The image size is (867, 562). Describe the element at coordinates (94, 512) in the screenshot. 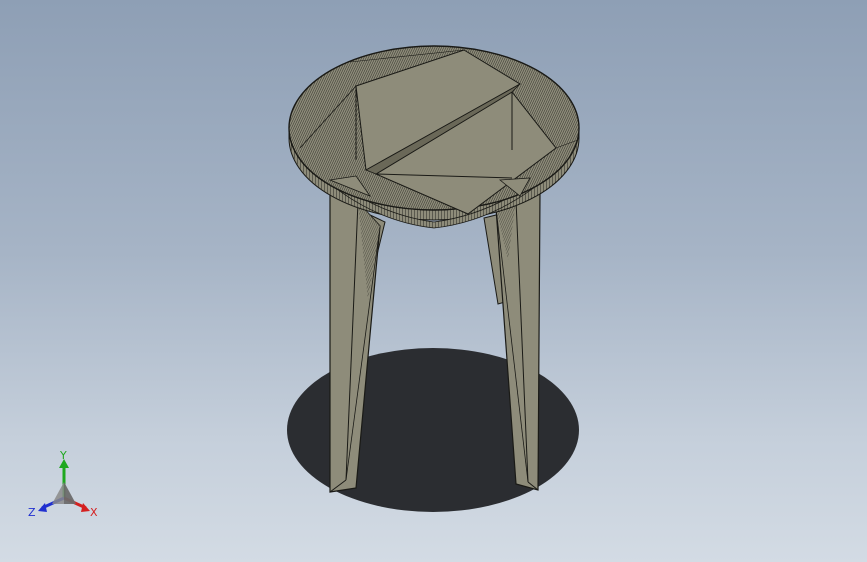

I see `triad-x-label: X` at that location.